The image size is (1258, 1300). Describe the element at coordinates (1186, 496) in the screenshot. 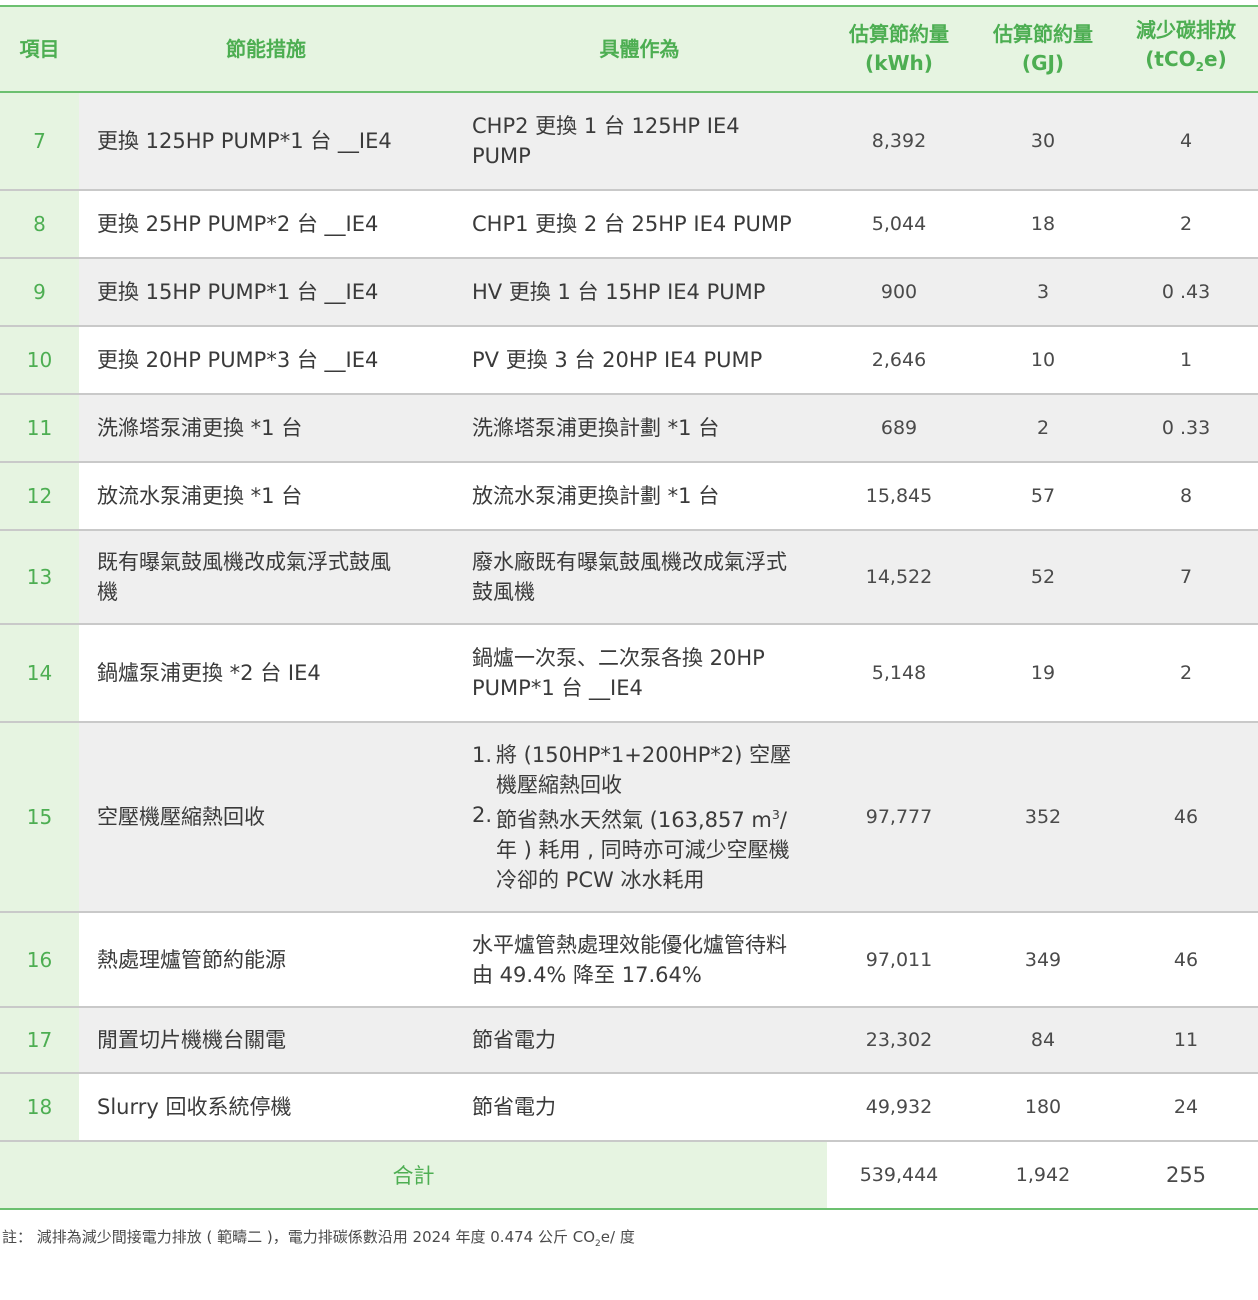

I see `co2-cell: 8` at that location.